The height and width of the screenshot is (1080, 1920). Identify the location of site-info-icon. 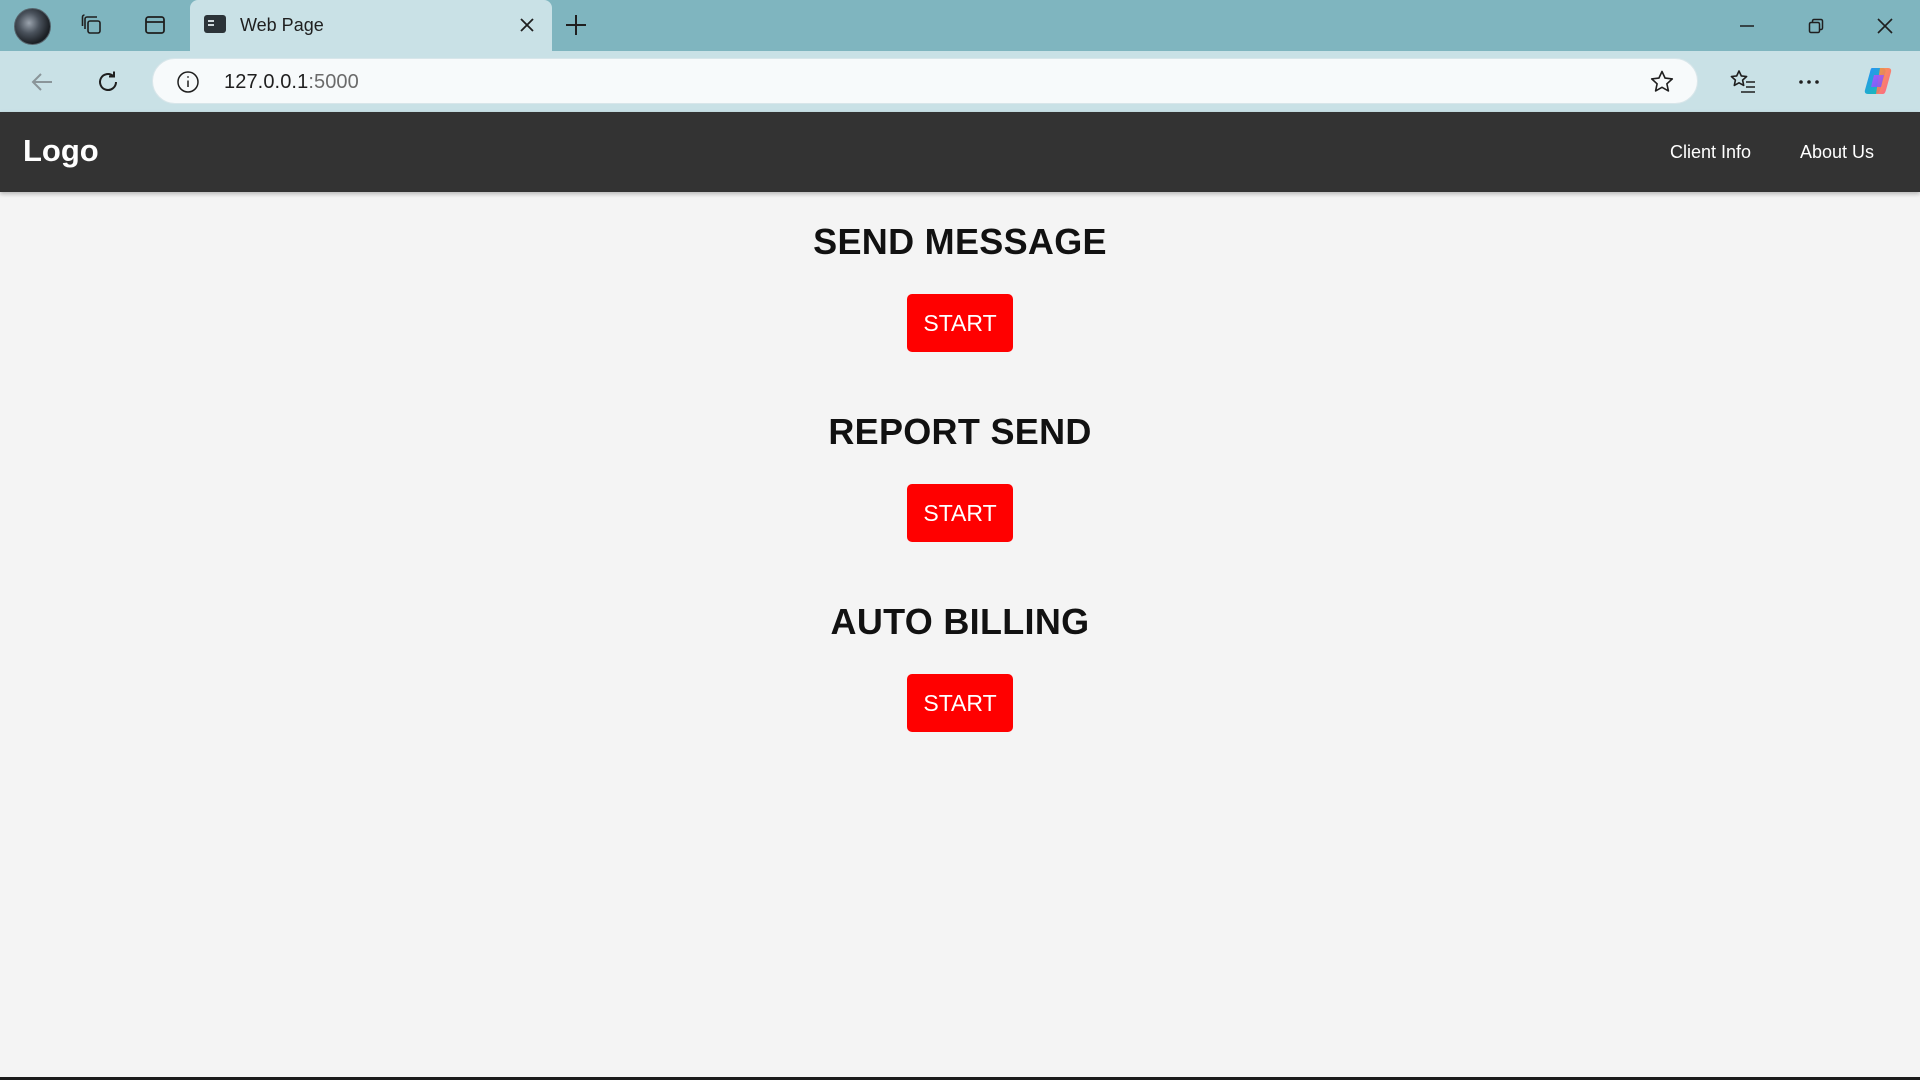
(188, 82).